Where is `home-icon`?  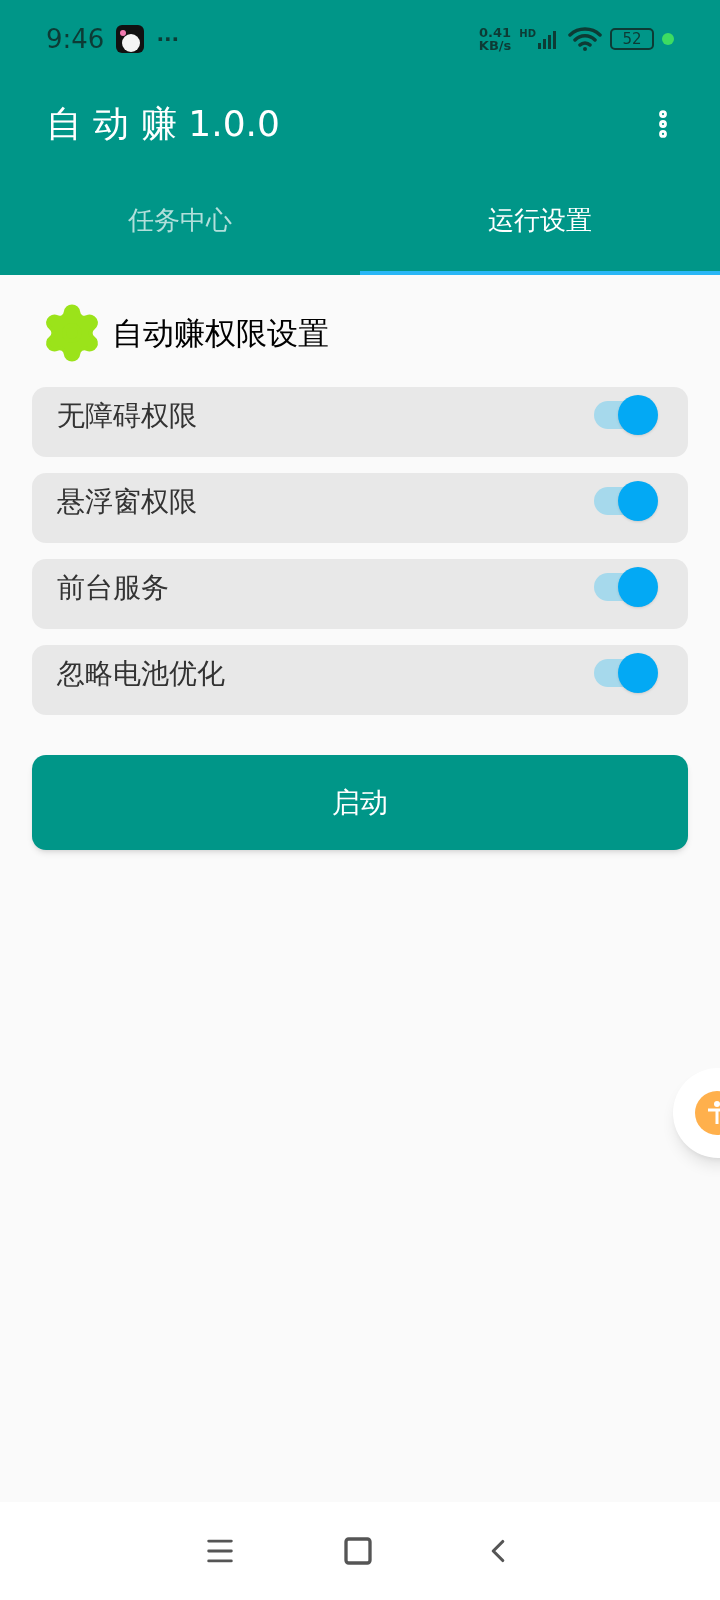
home-icon is located at coordinates (358, 1551).